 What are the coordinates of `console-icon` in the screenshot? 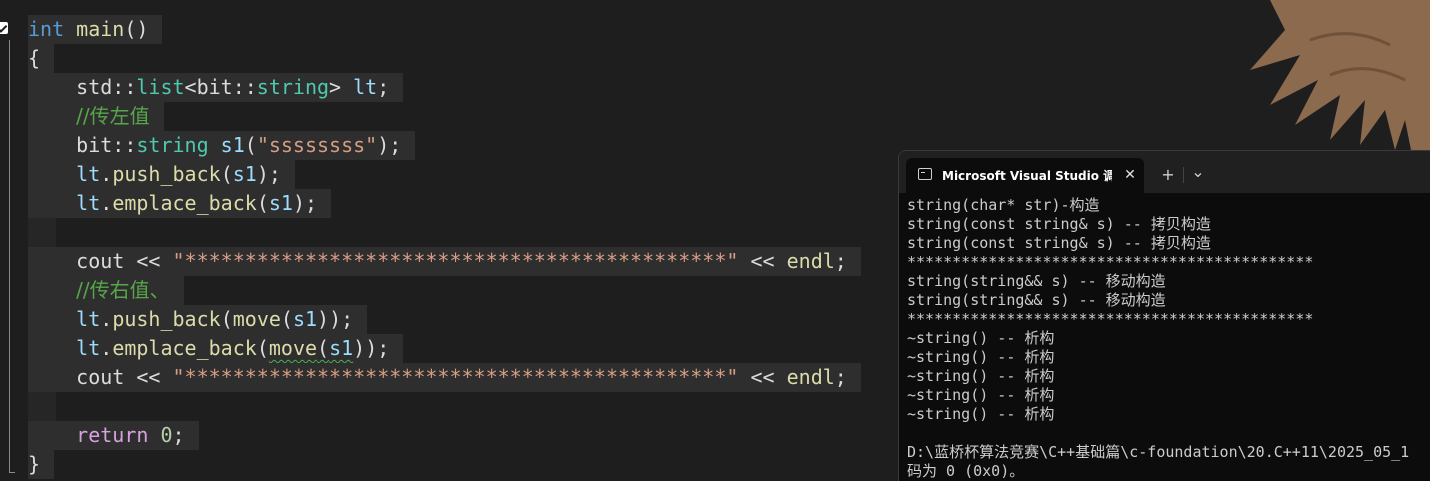 It's located at (925, 174).